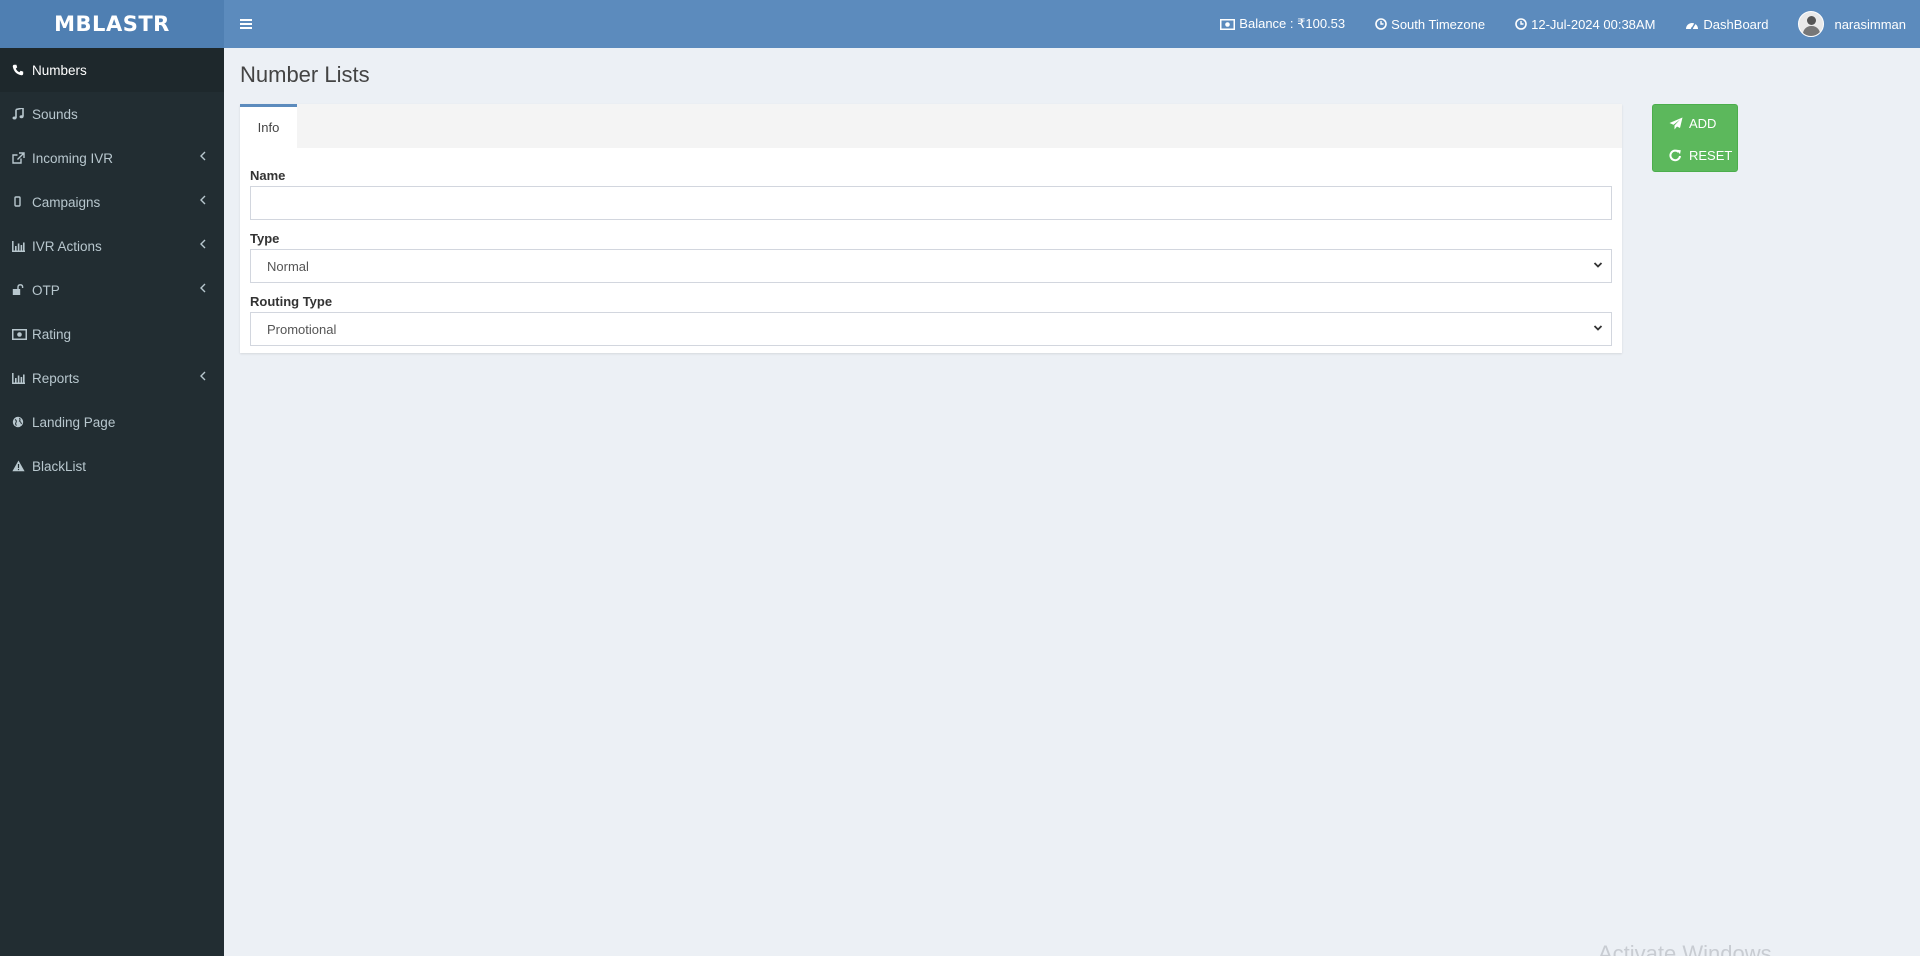 Image resolution: width=1920 pixels, height=956 pixels. What do you see at coordinates (305, 74) in the screenshot?
I see `page-title: Number Lists` at bounding box center [305, 74].